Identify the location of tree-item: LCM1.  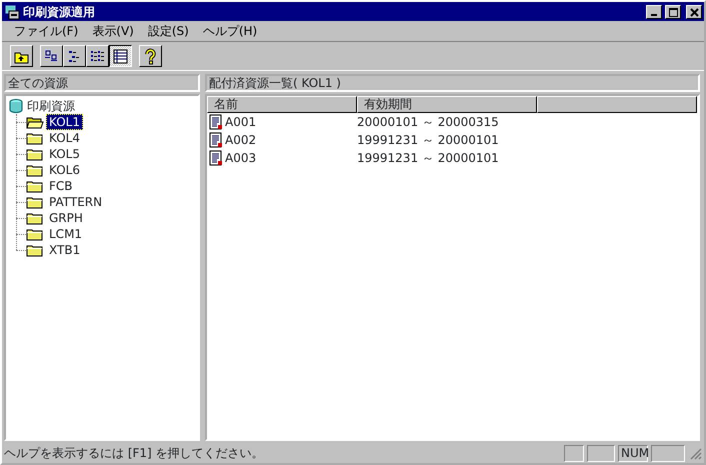
(66, 234).